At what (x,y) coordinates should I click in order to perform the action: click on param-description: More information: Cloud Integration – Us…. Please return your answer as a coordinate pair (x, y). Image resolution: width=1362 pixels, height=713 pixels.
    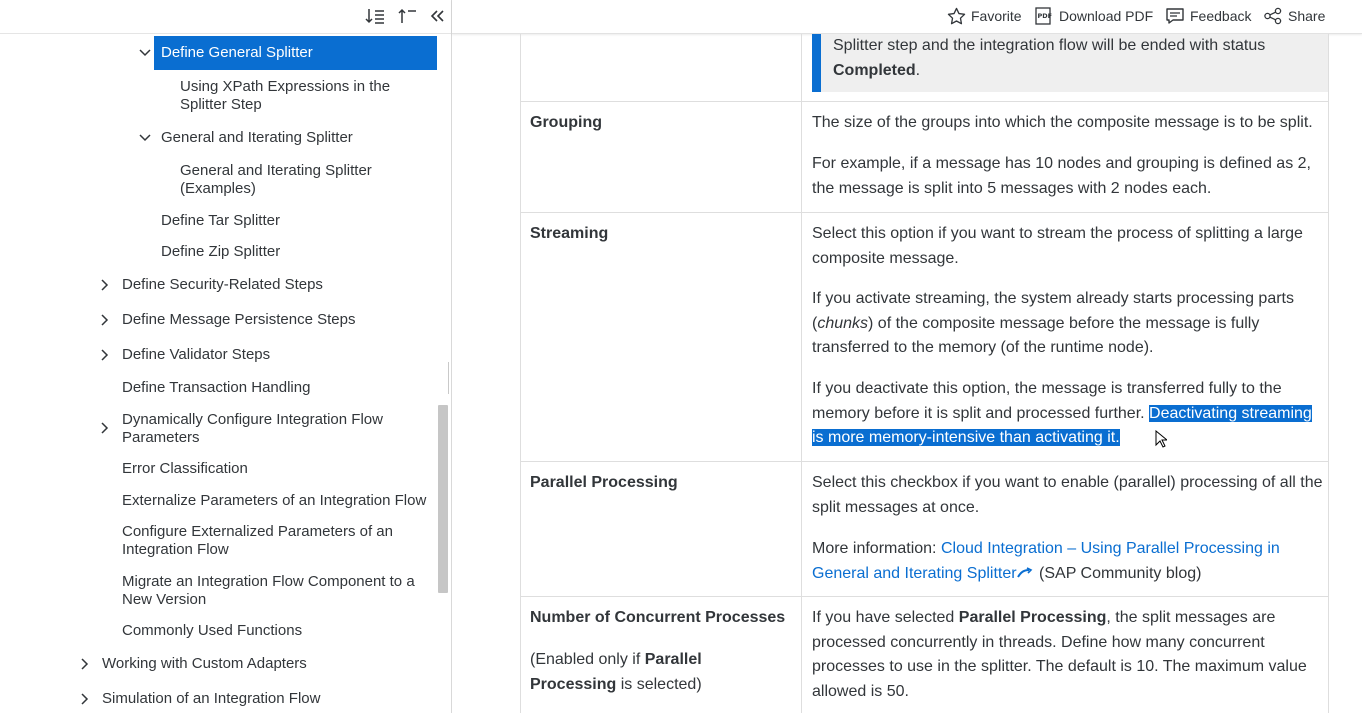
    Looking at the image, I should click on (1046, 561).